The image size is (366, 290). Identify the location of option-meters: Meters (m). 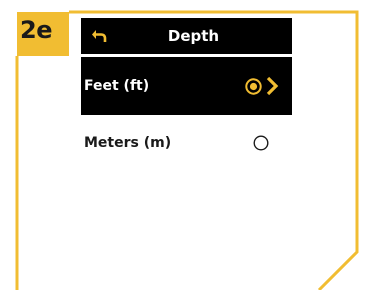
(186, 143).